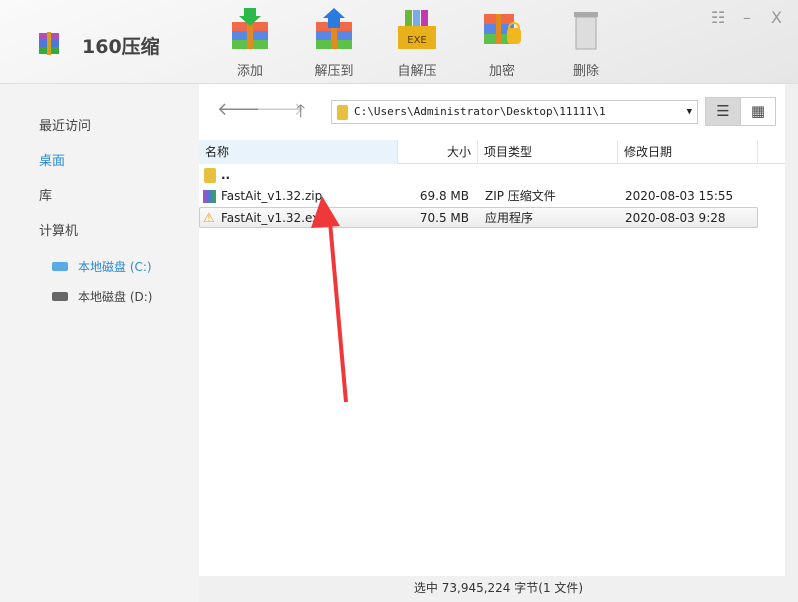 Image resolution: width=798 pixels, height=602 pixels. What do you see at coordinates (498, 589) in the screenshot?
I see `status-bar: 选中 73,945,224 字节(1 文件)` at bounding box center [498, 589].